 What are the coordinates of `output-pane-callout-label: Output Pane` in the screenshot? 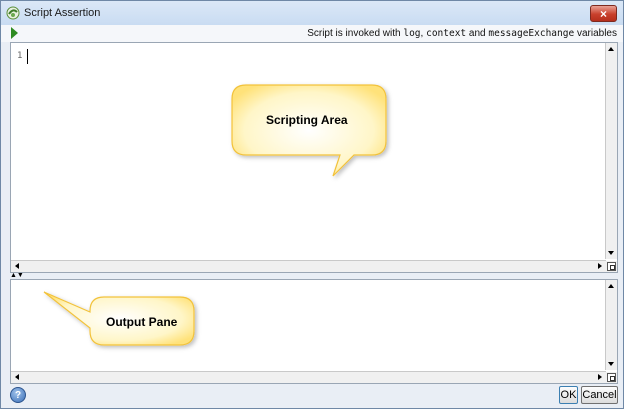 It's located at (142, 322).